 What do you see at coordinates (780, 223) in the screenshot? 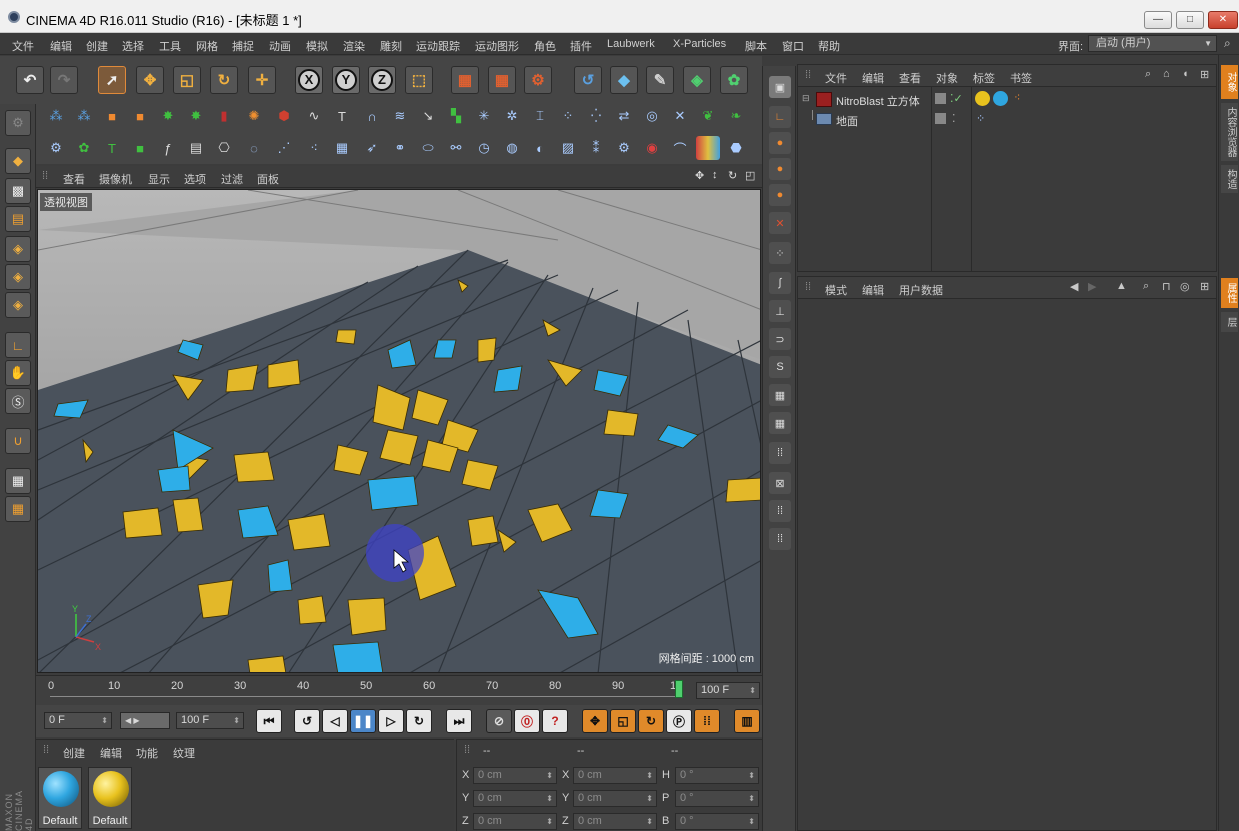
I see `palette-delete-icon: ✕` at bounding box center [780, 223].